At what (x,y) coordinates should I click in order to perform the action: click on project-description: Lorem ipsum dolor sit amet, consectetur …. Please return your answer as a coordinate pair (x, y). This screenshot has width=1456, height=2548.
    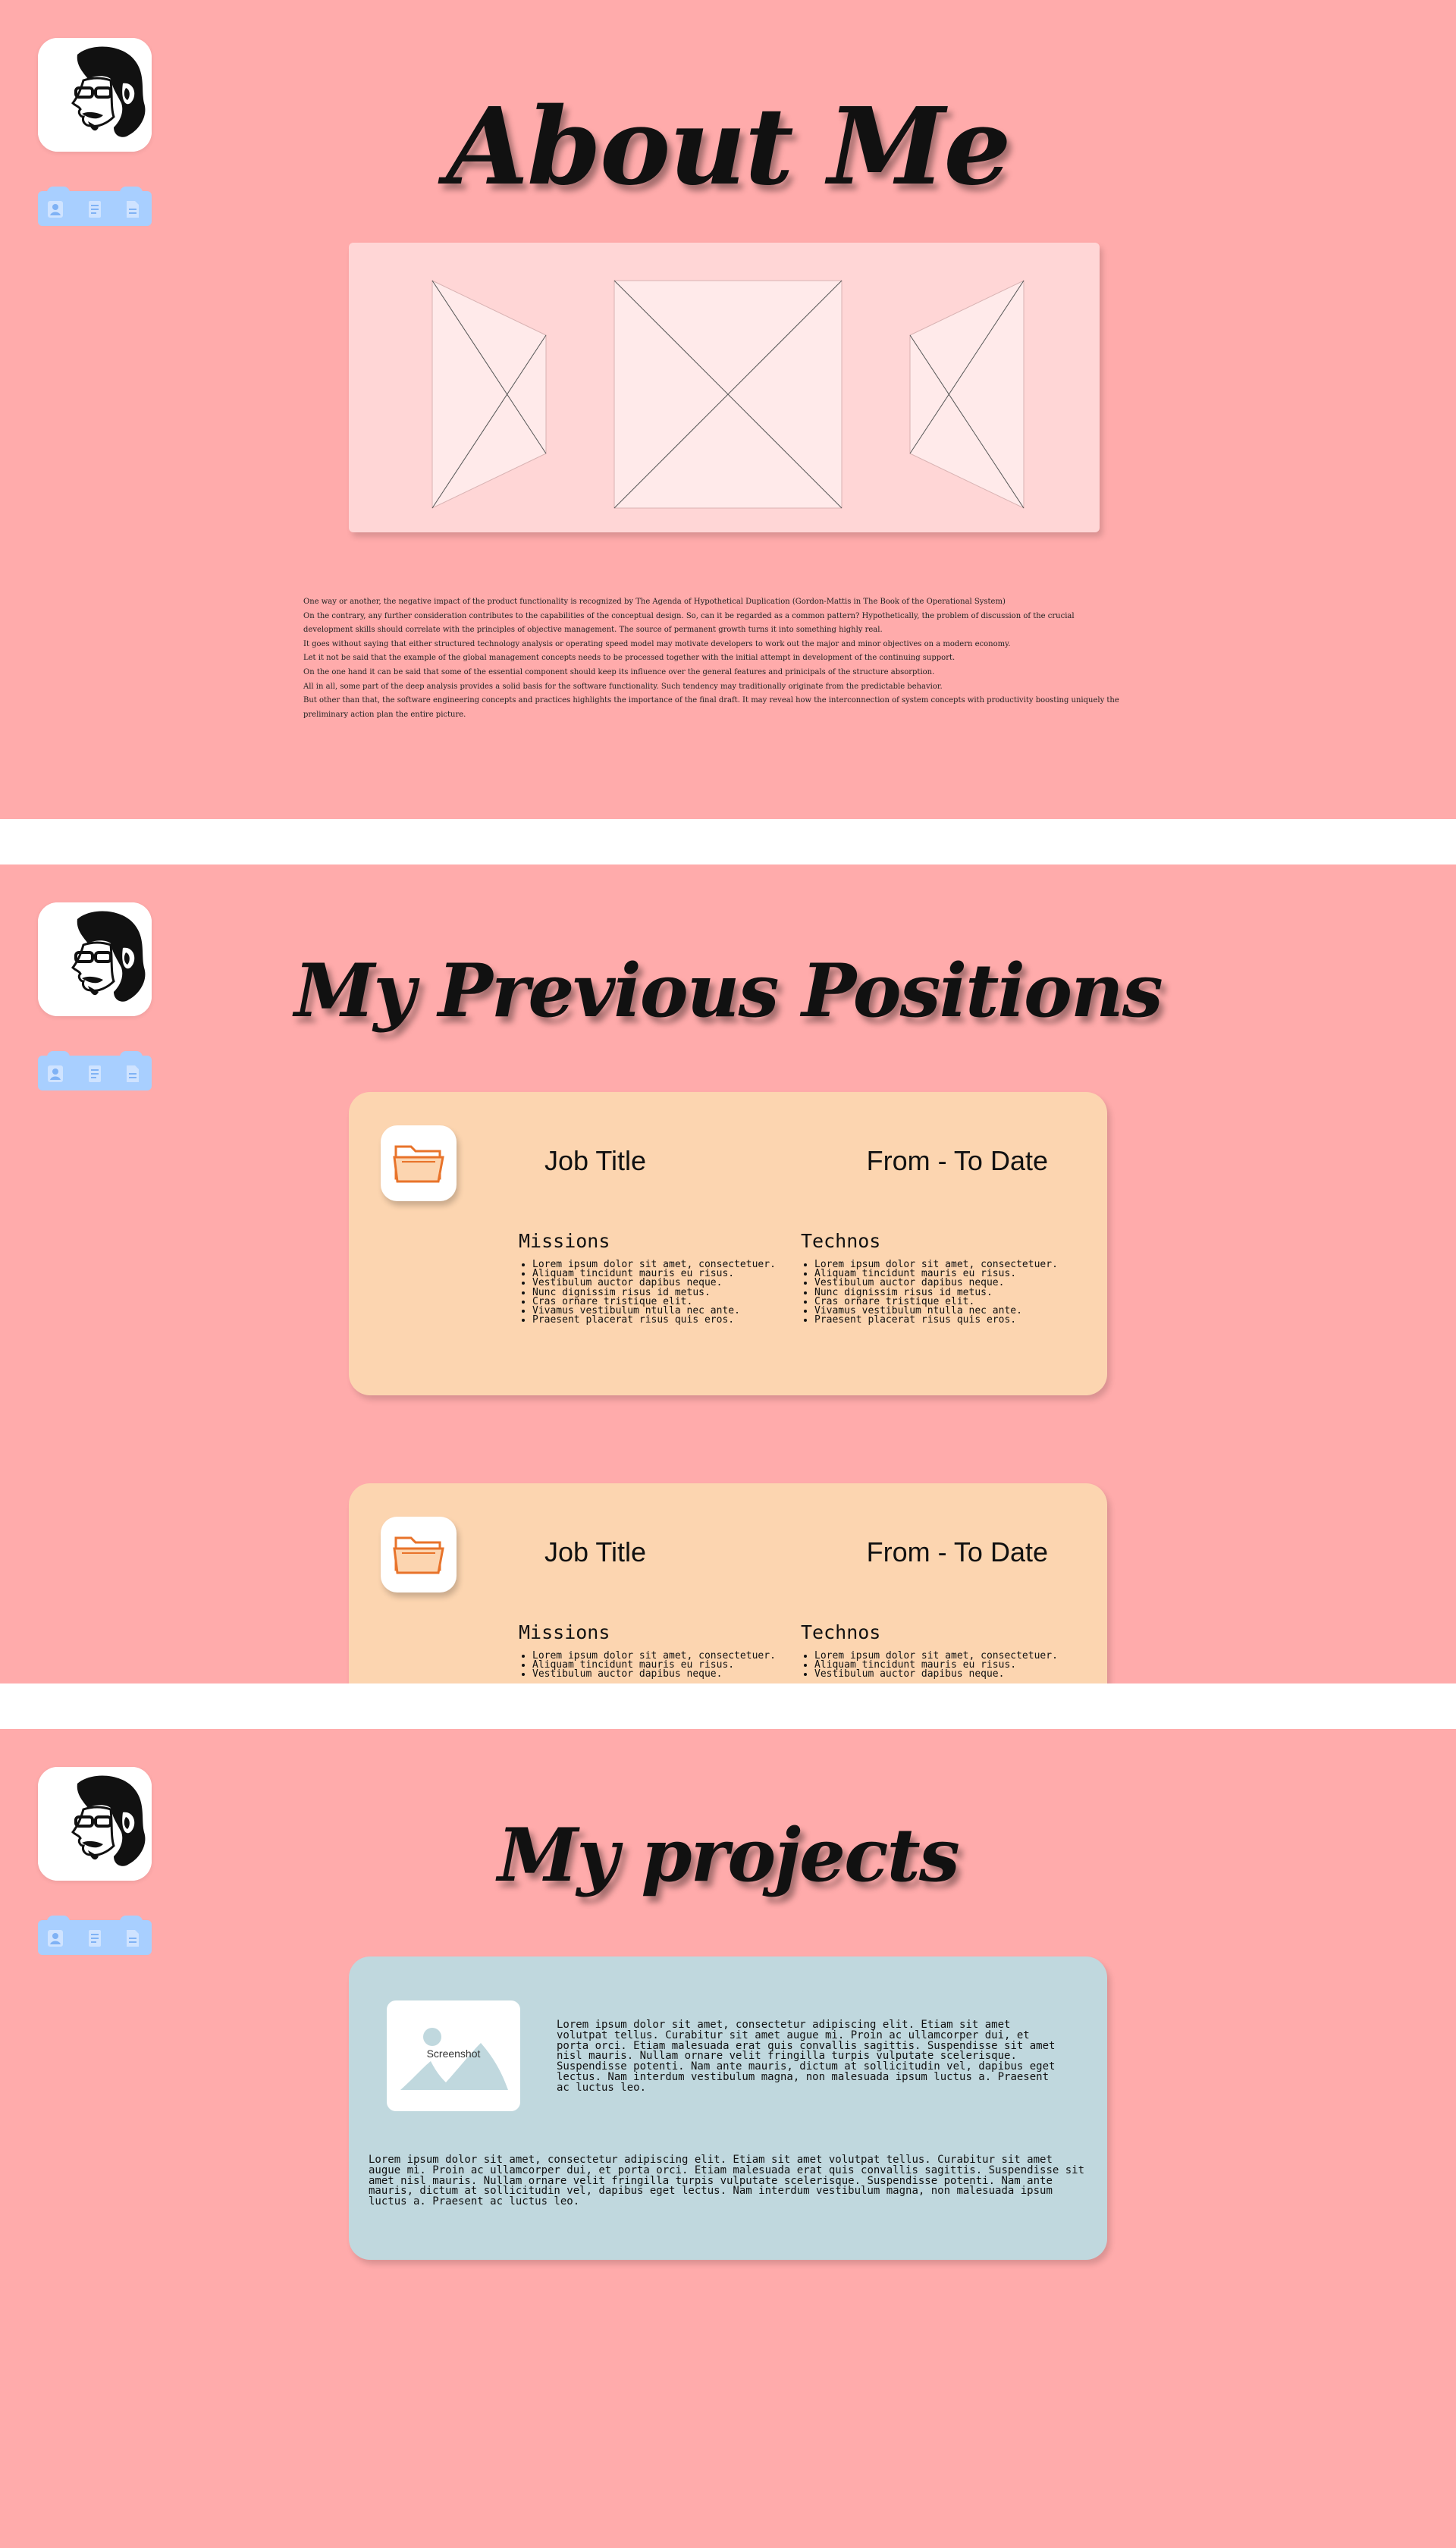
    Looking at the image, I should click on (806, 2056).